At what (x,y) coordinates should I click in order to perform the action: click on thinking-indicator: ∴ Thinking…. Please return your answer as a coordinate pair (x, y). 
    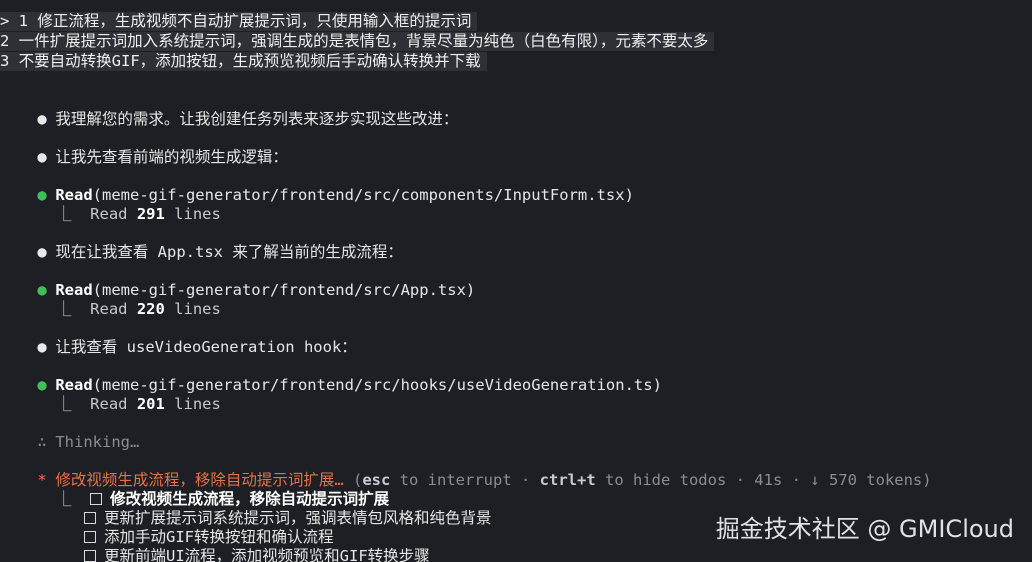
    Looking at the image, I should click on (69, 432).